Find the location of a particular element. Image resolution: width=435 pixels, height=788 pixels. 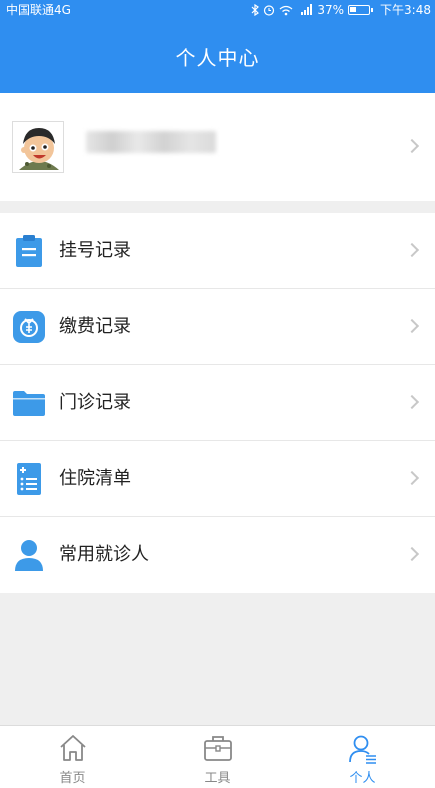

menu-item-payment-records: 缴费记录 is located at coordinates (217, 327).